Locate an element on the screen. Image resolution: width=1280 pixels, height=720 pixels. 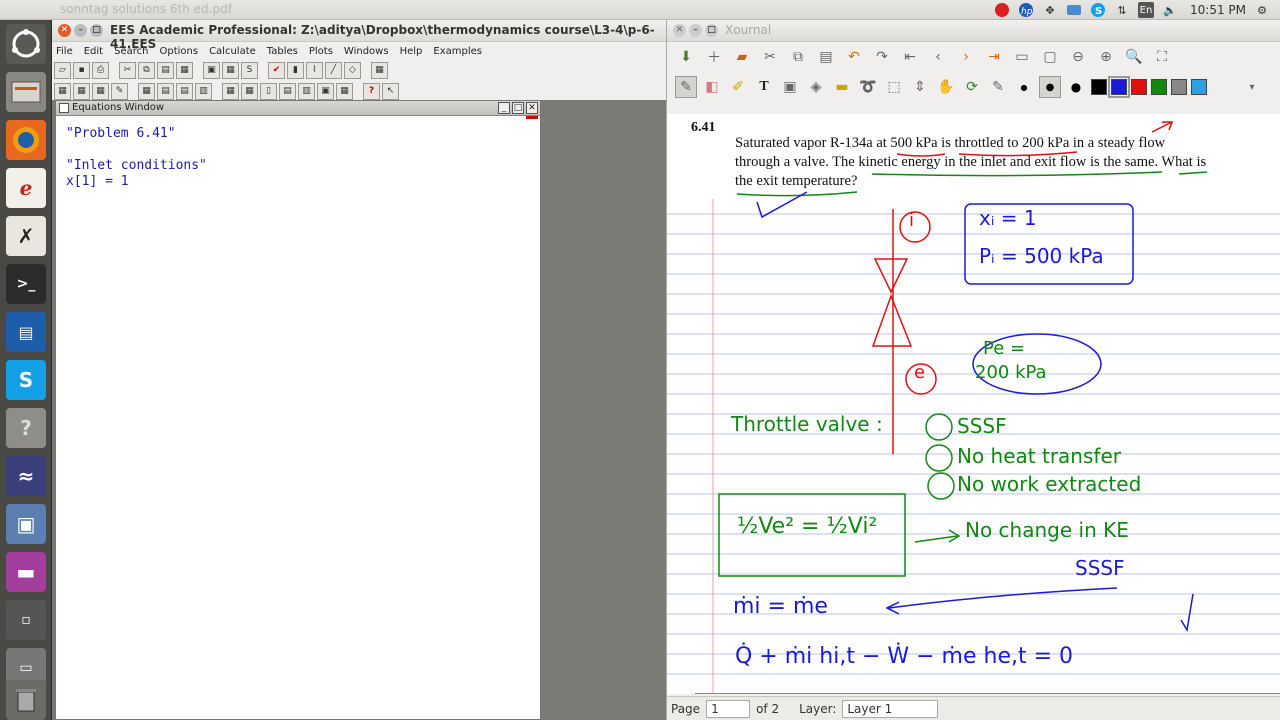
files-icon is located at coordinates (26, 92).